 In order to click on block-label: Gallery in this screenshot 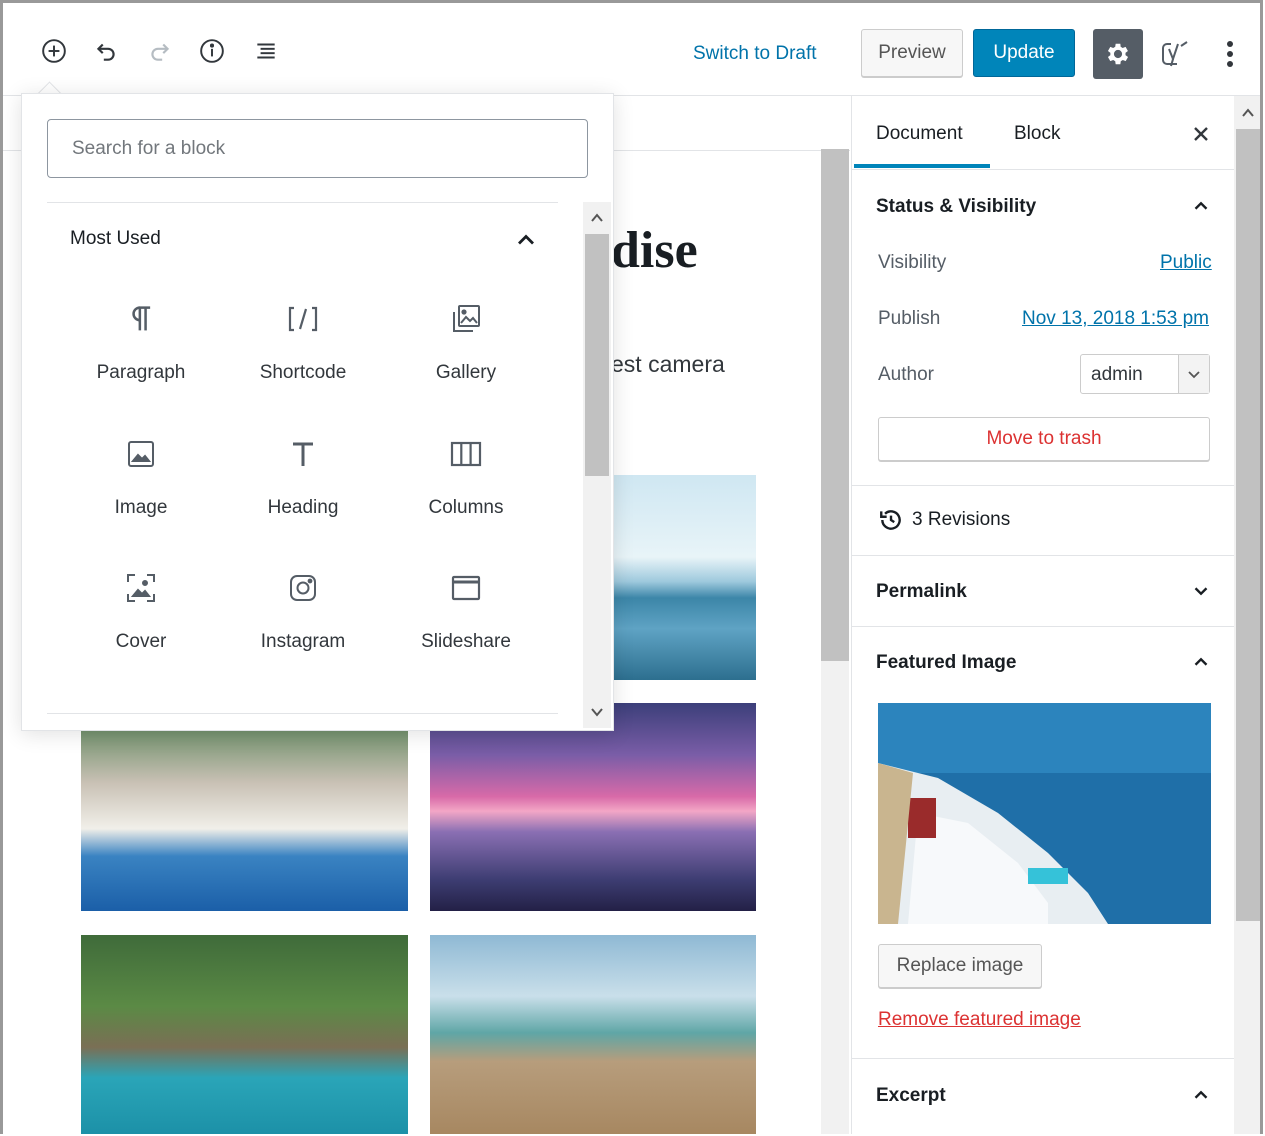, I will do `click(466, 372)`.